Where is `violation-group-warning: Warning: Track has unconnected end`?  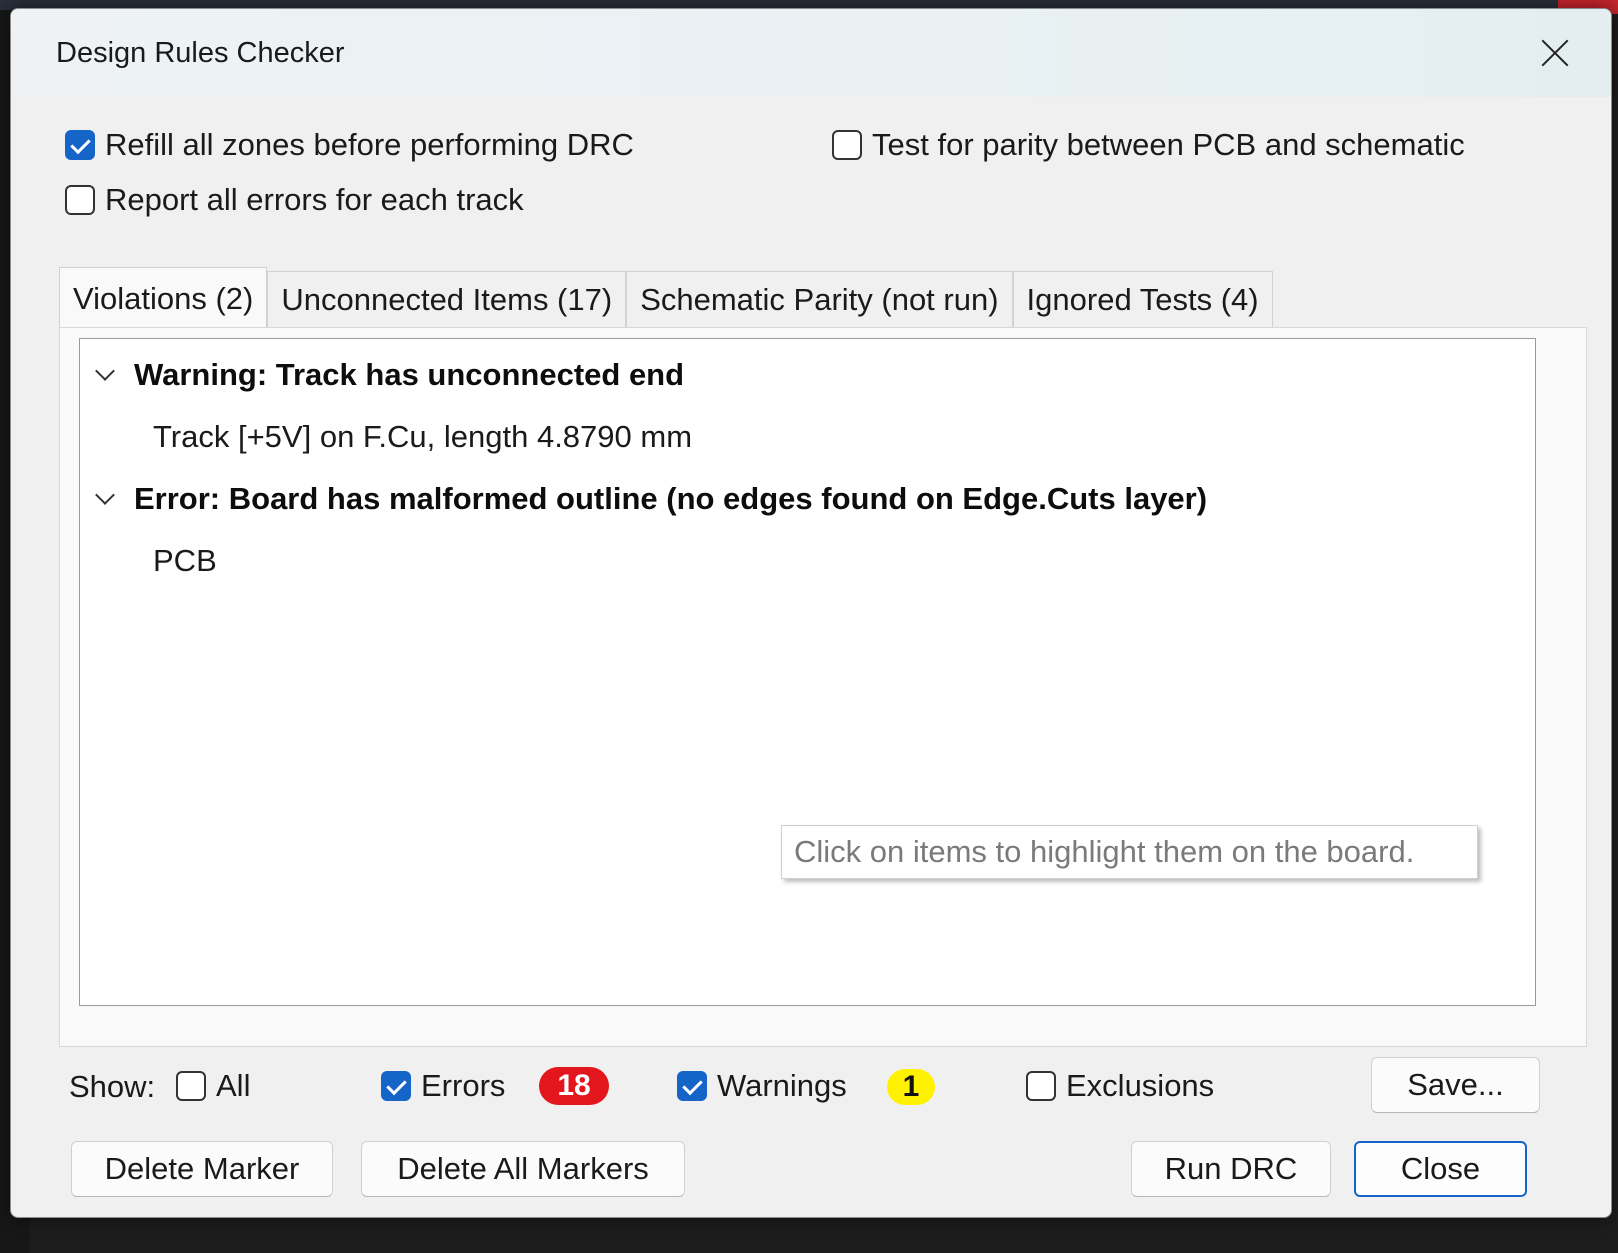
violation-group-warning: Warning: Track has unconnected end is located at coordinates (389, 375).